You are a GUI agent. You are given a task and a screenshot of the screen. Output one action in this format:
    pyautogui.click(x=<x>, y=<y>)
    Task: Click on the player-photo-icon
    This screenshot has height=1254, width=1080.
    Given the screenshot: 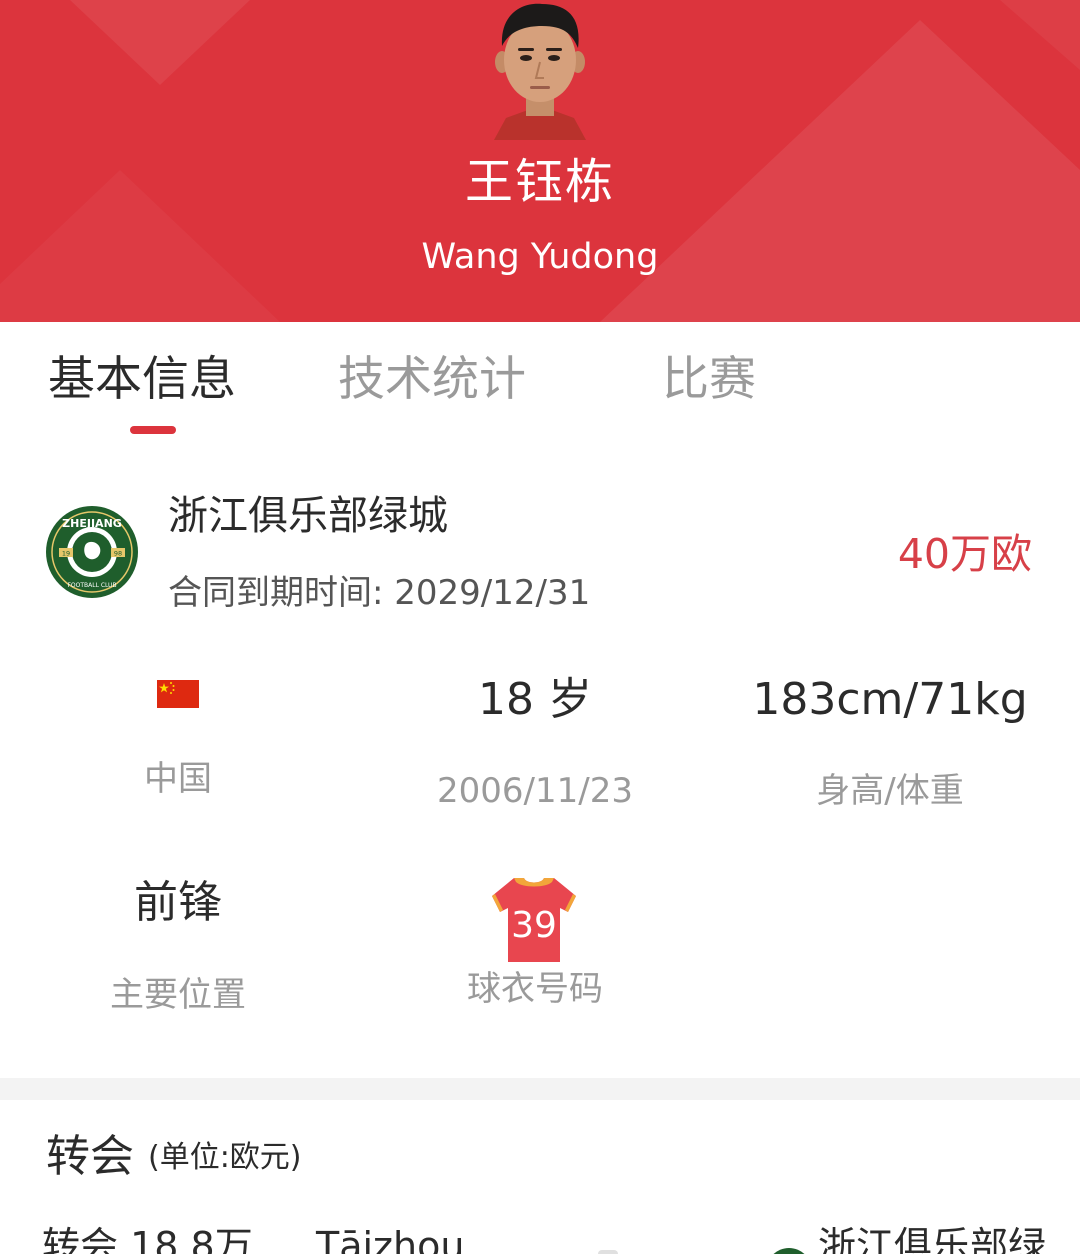 What is the action you would take?
    pyautogui.click(x=540, y=71)
    